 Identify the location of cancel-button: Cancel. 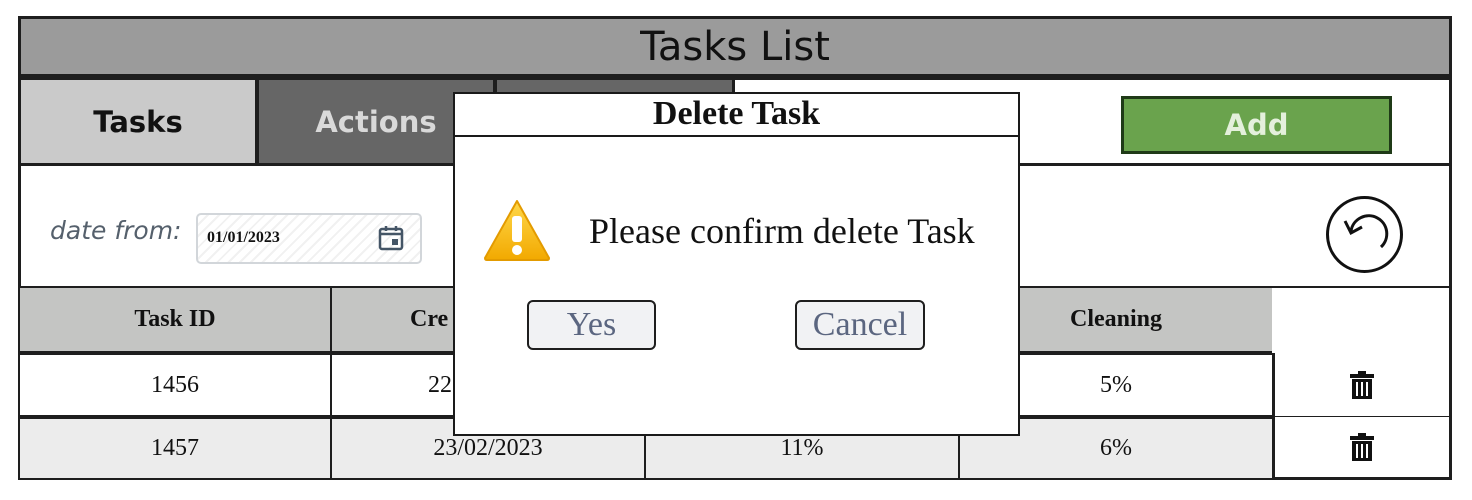
(860, 325).